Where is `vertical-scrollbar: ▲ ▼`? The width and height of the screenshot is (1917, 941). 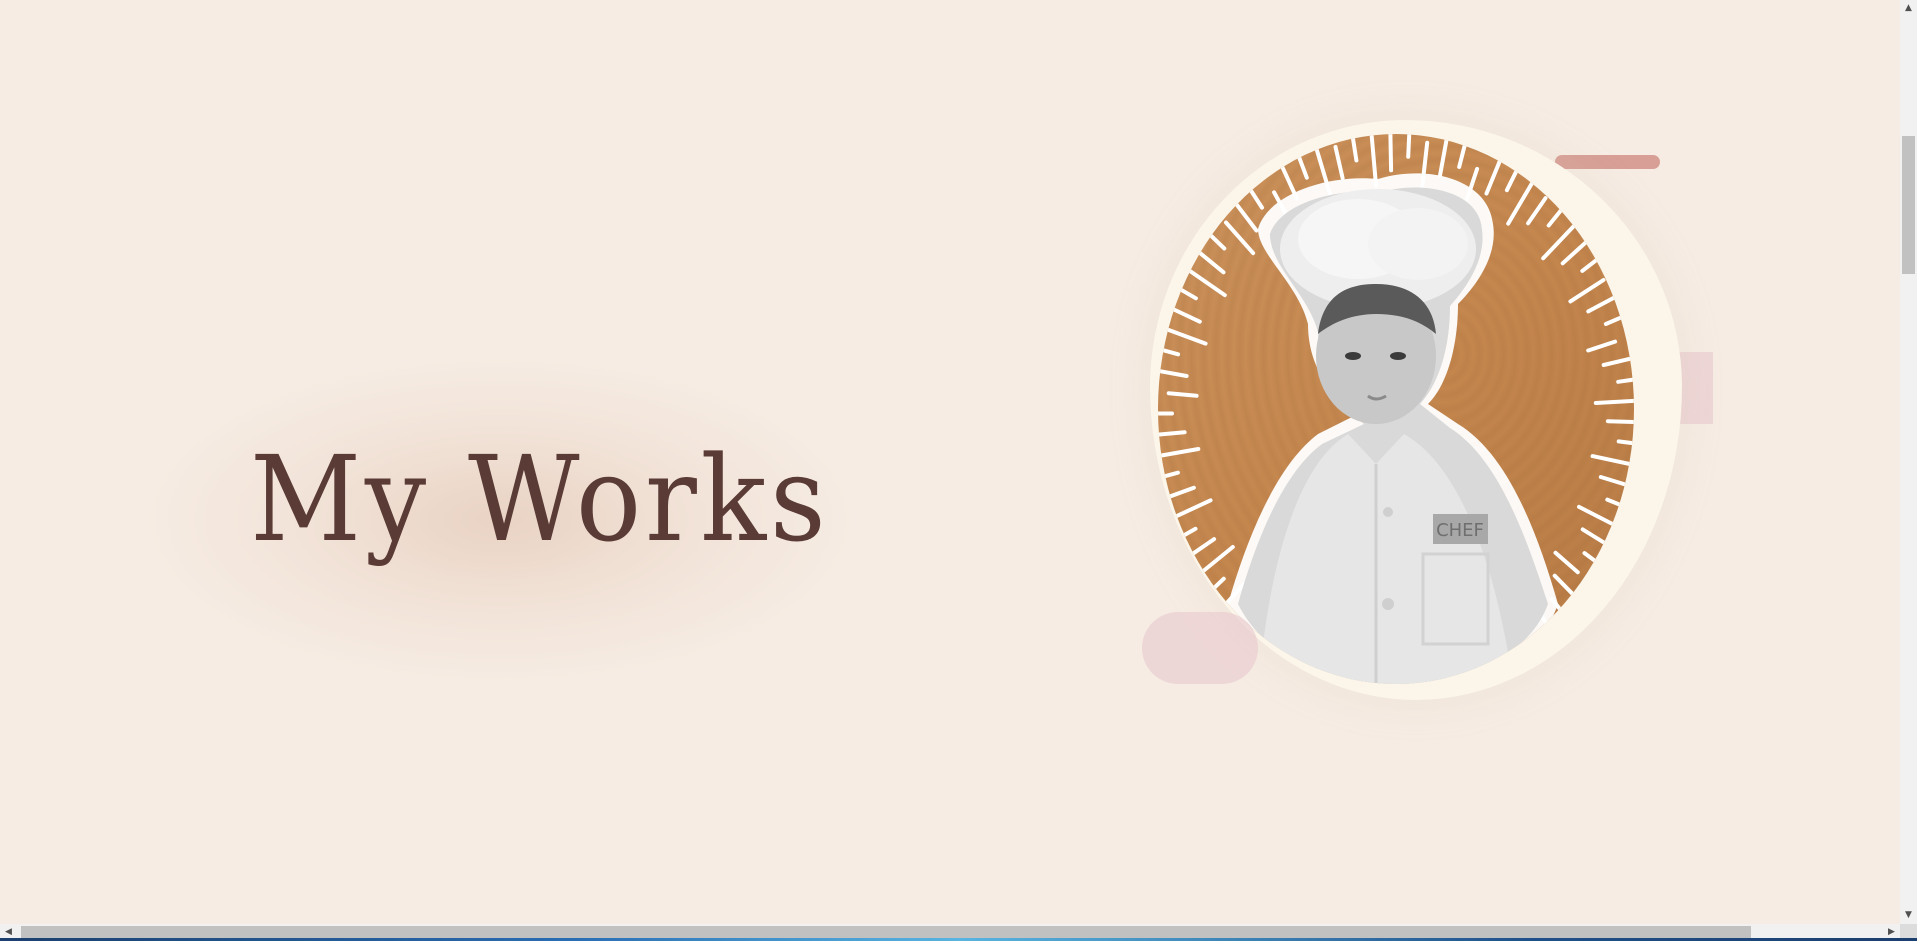 vertical-scrollbar: ▲ ▼ is located at coordinates (1908, 462).